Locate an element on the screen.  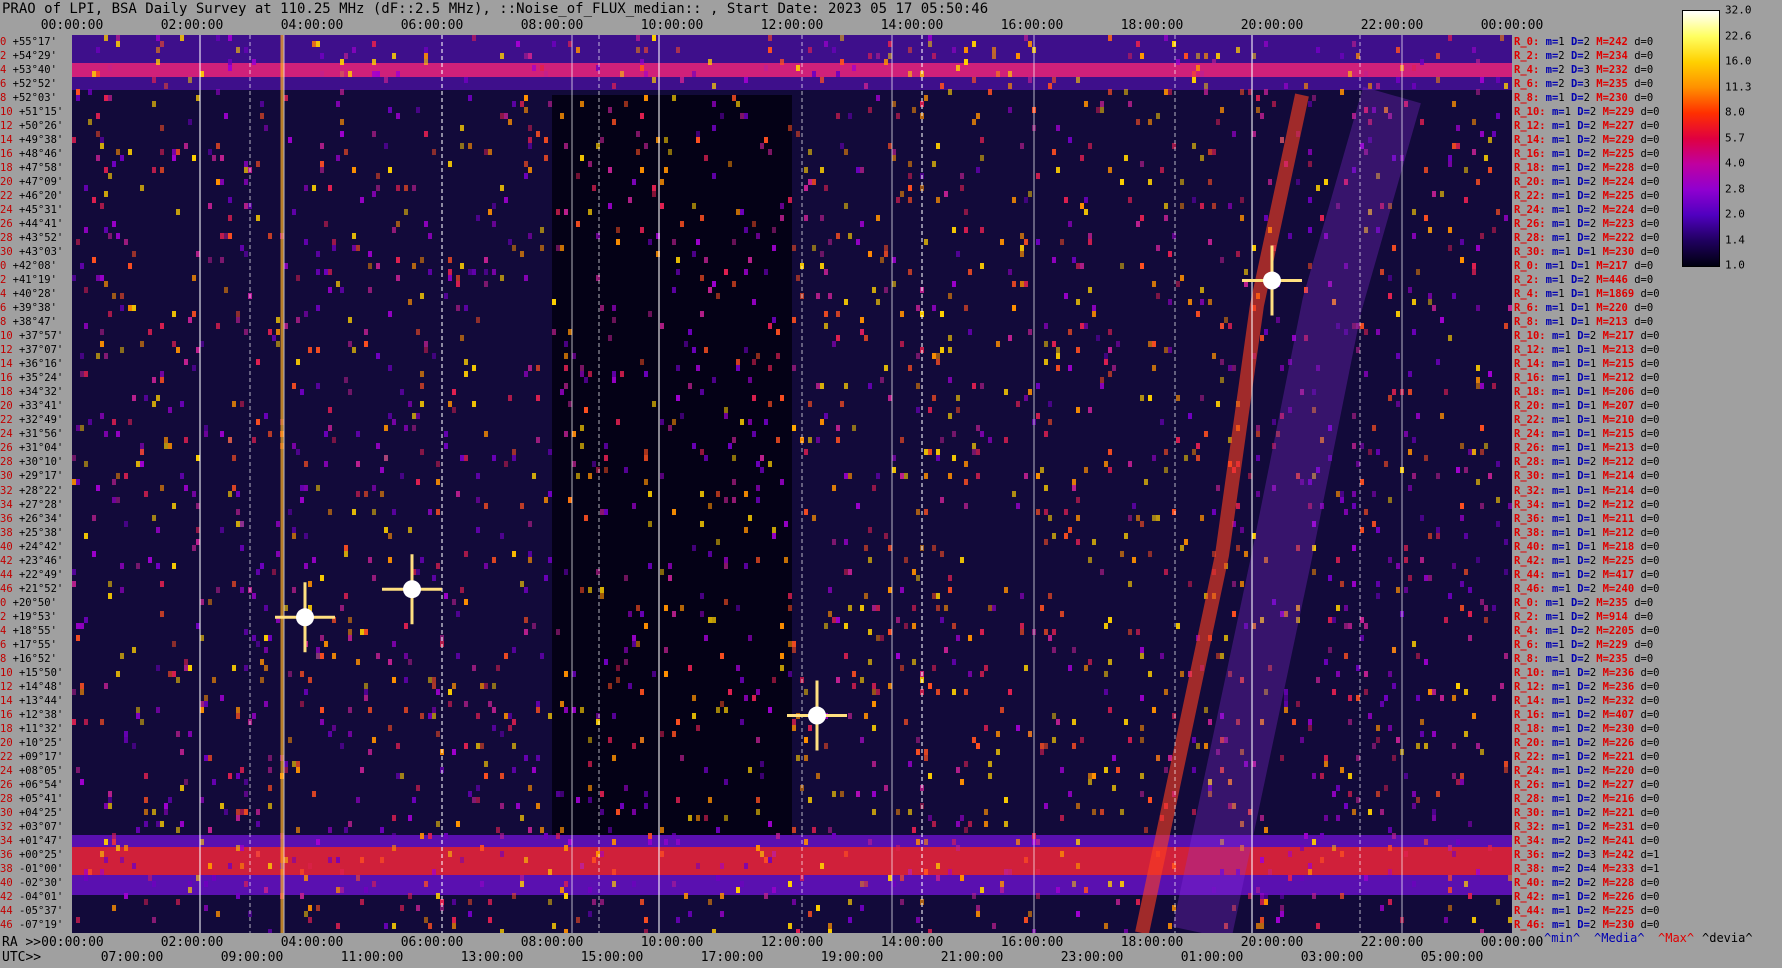
declination-label: 0 +42°08' is located at coordinates (28, 266).